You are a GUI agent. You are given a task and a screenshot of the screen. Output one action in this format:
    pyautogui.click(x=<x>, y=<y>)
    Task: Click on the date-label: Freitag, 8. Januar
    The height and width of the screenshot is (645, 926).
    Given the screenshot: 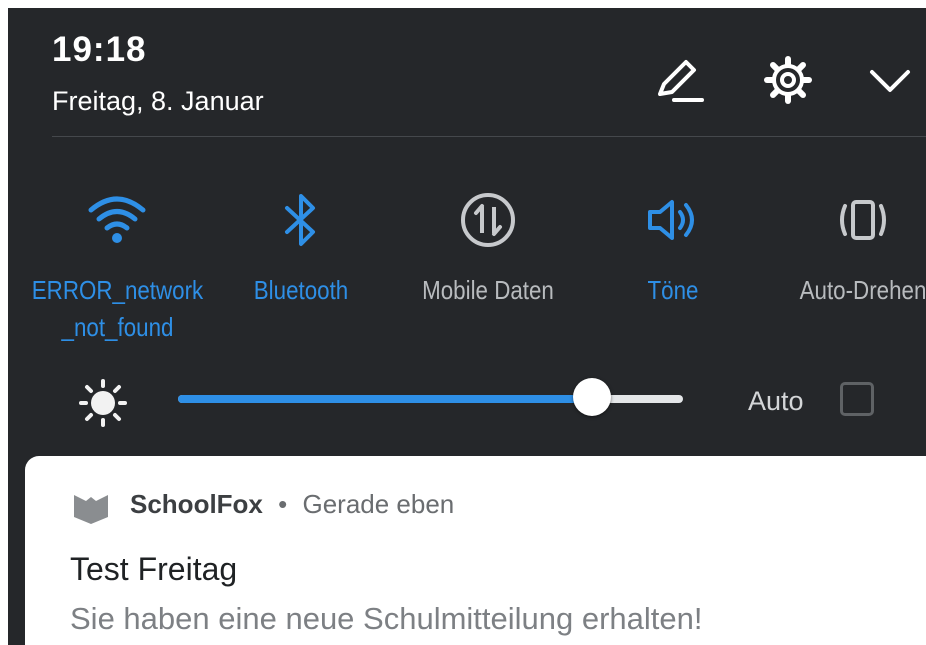 What is the action you would take?
    pyautogui.click(x=158, y=101)
    